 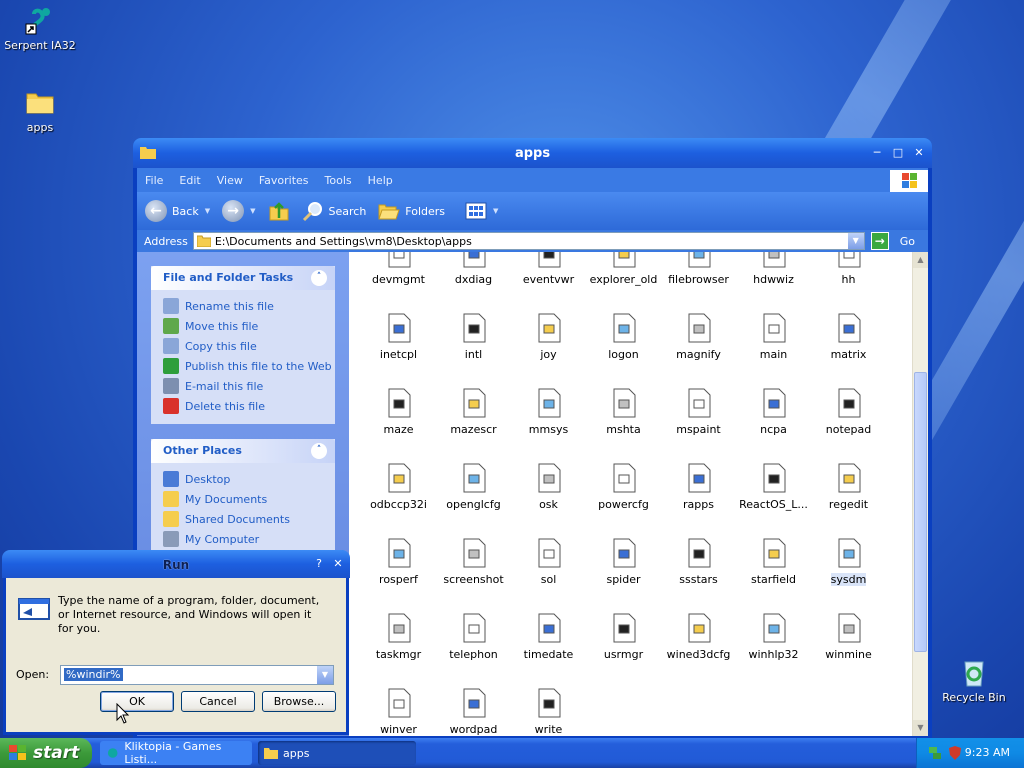 What do you see at coordinates (176, 564) in the screenshot?
I see `run-titlebar: Run ? ✕` at bounding box center [176, 564].